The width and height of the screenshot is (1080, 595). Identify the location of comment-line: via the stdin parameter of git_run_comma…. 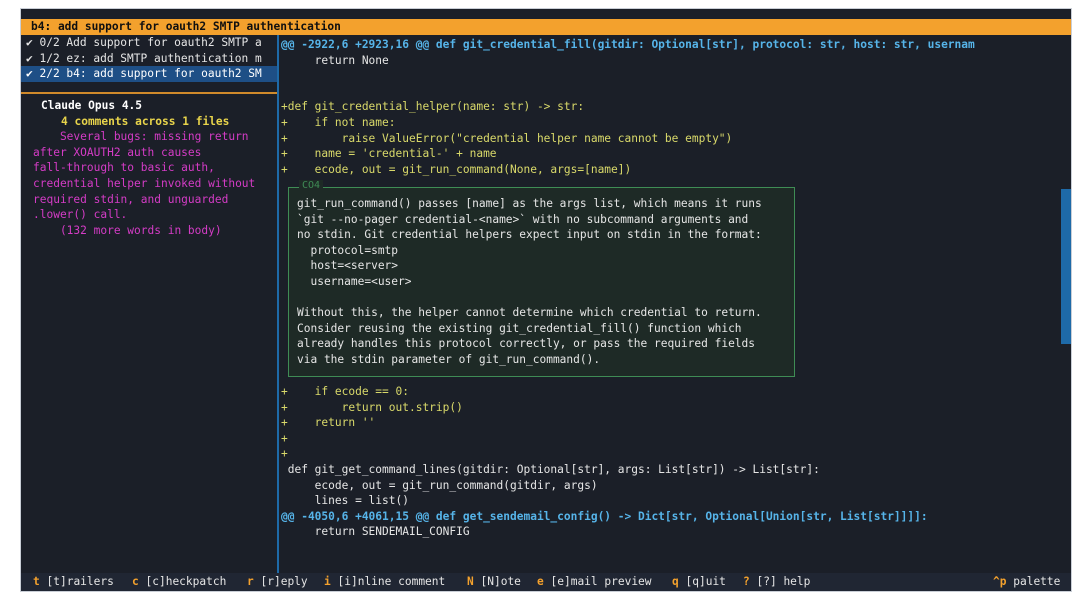
(449, 359).